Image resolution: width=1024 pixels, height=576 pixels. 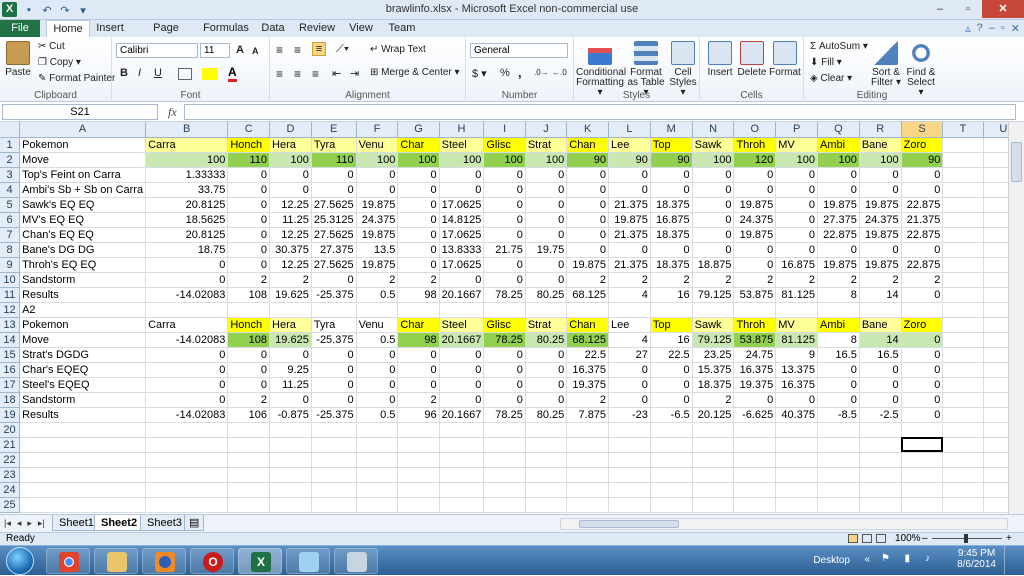 I want to click on cell-i5: 0, so click(x=504, y=205).